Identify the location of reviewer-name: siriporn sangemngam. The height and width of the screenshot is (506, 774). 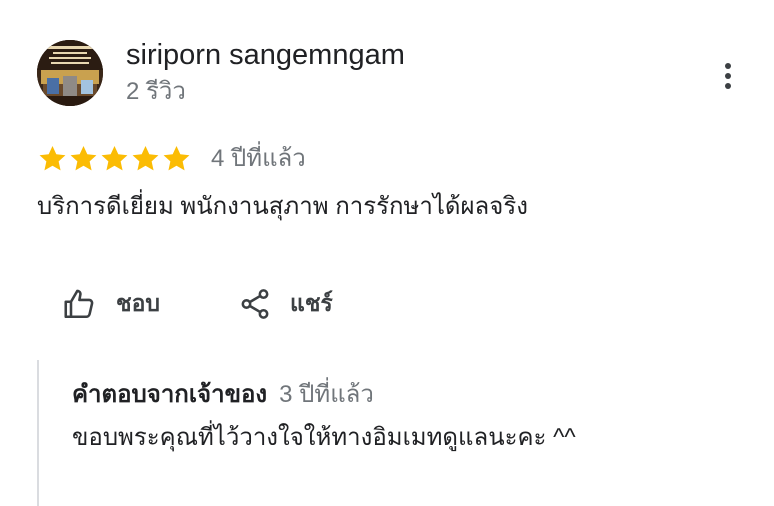
(265, 55).